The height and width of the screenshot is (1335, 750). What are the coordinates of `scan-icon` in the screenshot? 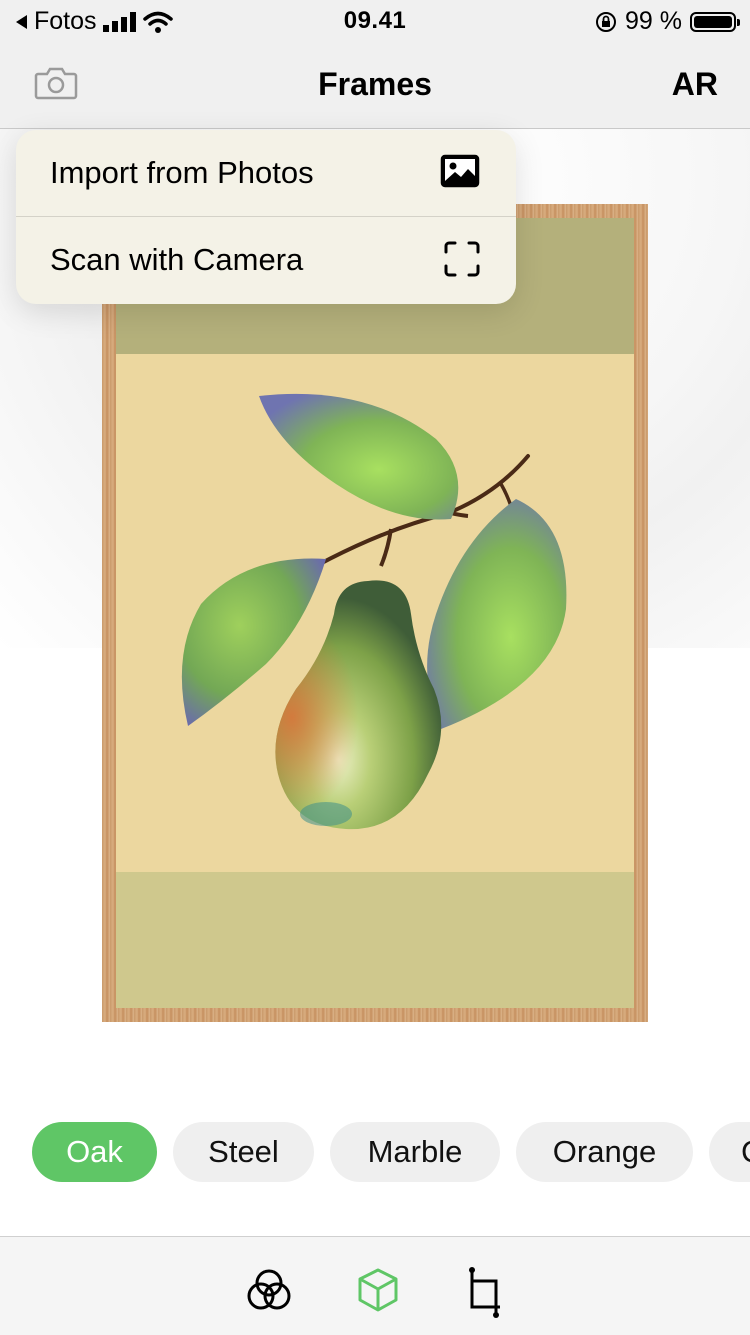 It's located at (462, 259).